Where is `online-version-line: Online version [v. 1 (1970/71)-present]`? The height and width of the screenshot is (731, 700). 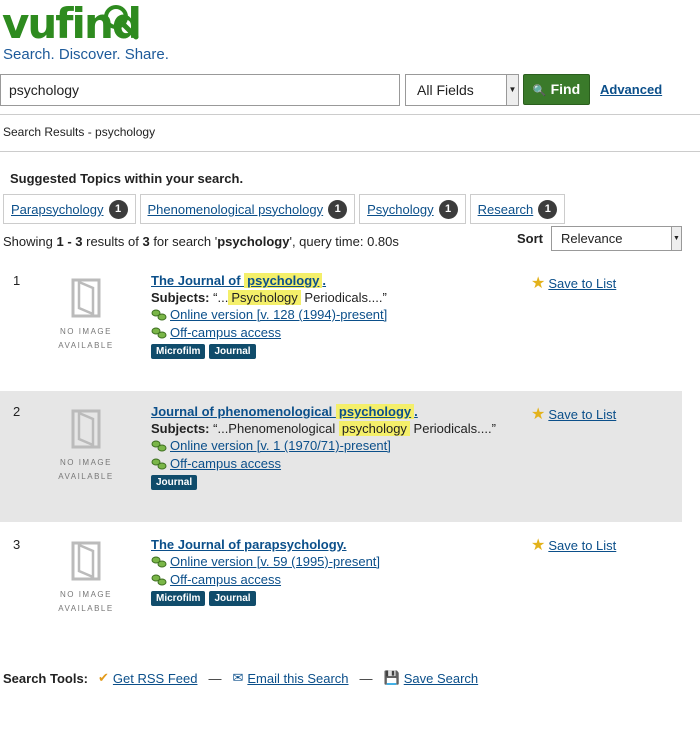
online-version-line: Online version [v. 1 (1970/71)-present] is located at coordinates (323, 445).